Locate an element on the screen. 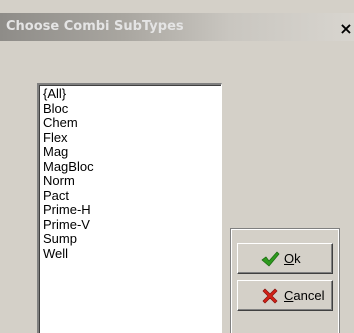  list-item-magbloc: MagBloc is located at coordinates (68, 167).